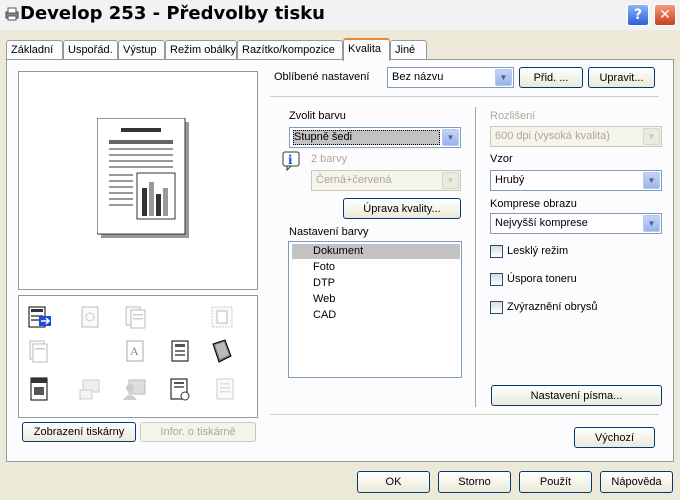 The image size is (680, 500). I want to click on cancel-button: Storno, so click(474, 482).